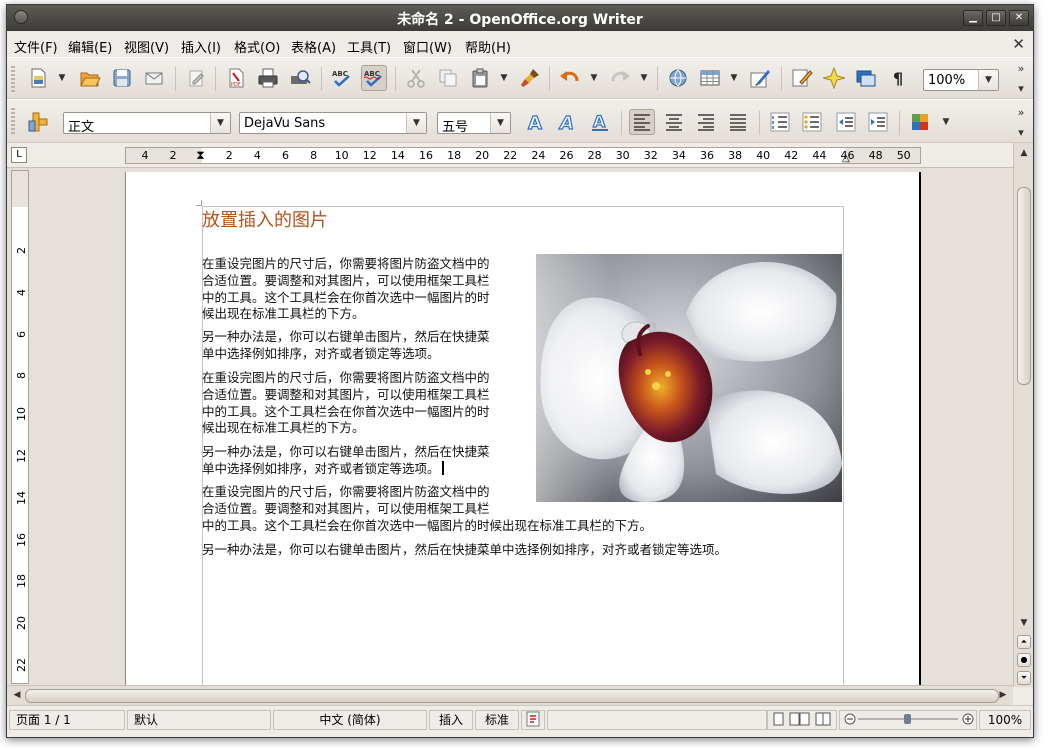  Describe the element at coordinates (1024, 642) in the screenshot. I see `previous-page-icon: ⏶` at that location.